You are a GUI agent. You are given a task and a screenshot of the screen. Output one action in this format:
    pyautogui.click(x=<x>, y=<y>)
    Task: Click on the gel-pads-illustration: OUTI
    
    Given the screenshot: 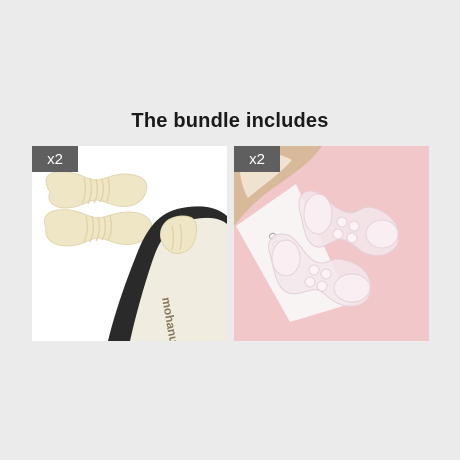 What is the action you would take?
    pyautogui.click(x=317, y=234)
    